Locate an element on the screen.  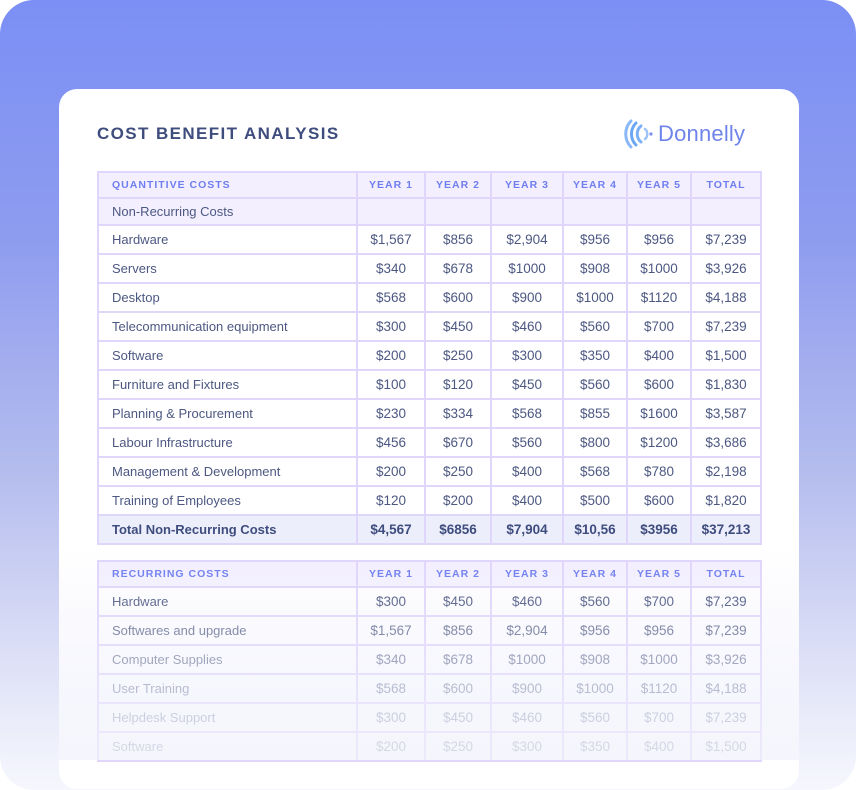
row-label: Training of Employees is located at coordinates (227, 500).